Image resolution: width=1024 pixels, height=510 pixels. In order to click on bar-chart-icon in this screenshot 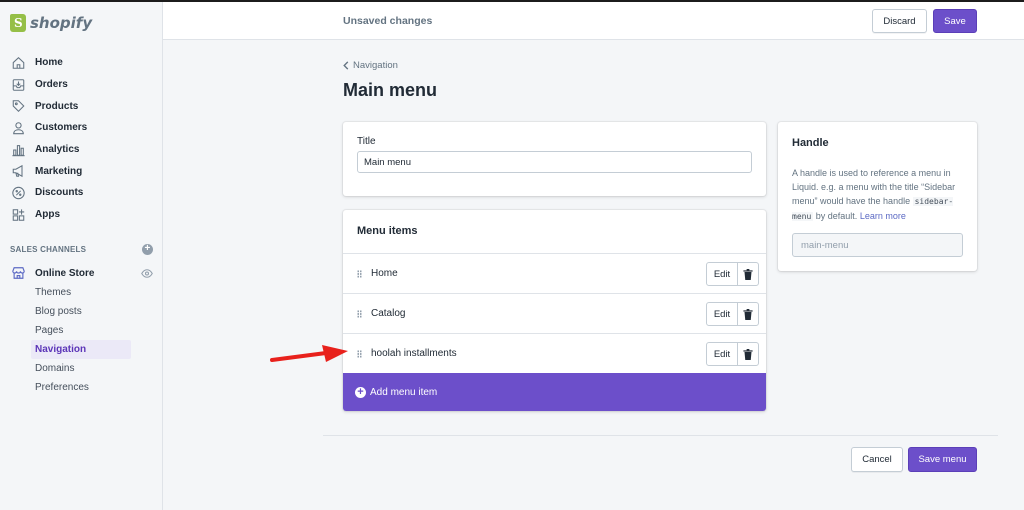, I will do `click(18, 150)`.